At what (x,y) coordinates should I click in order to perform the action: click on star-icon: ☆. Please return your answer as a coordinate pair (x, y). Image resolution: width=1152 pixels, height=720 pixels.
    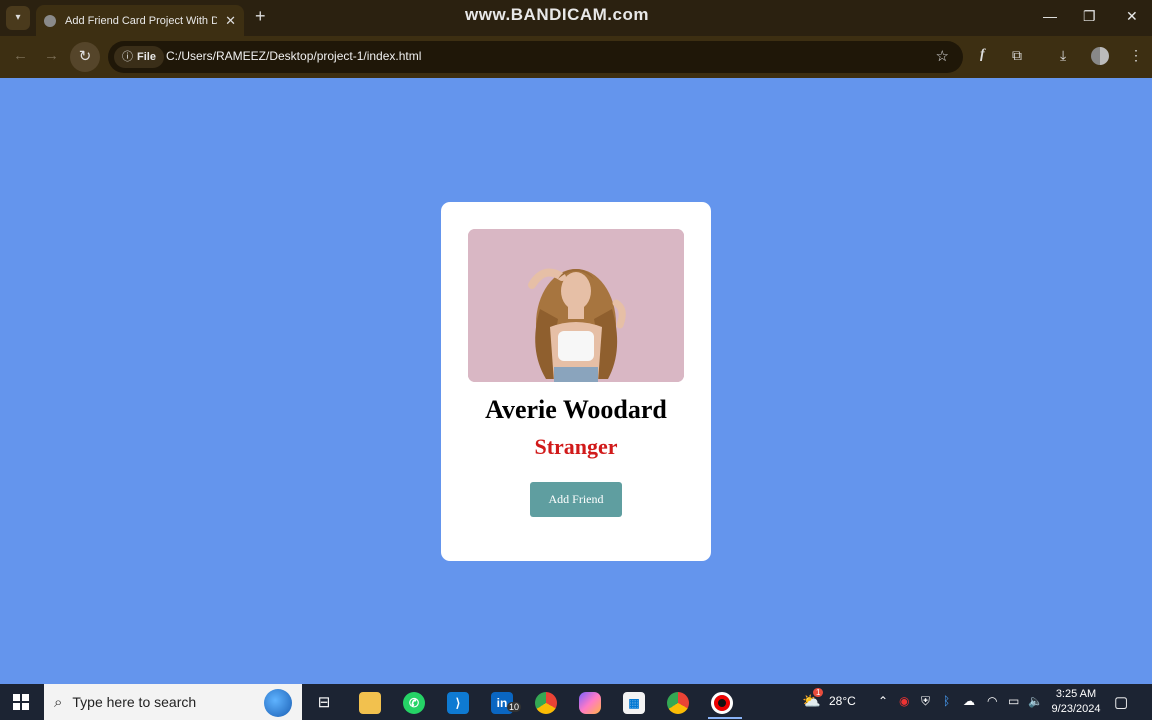
    Looking at the image, I should click on (942, 56).